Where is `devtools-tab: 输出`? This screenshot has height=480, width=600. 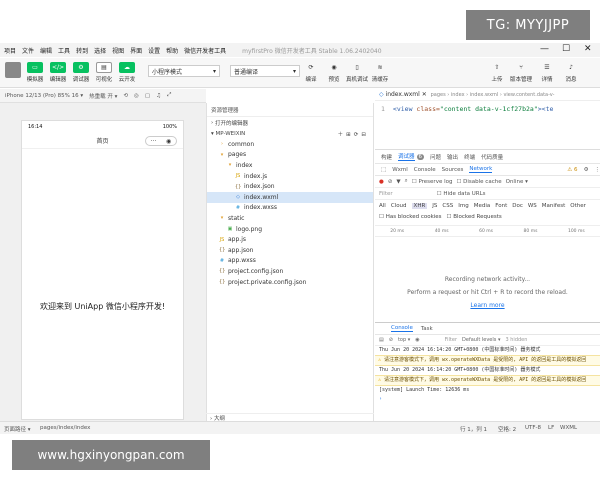 devtools-tab: 输出 is located at coordinates (452, 157).